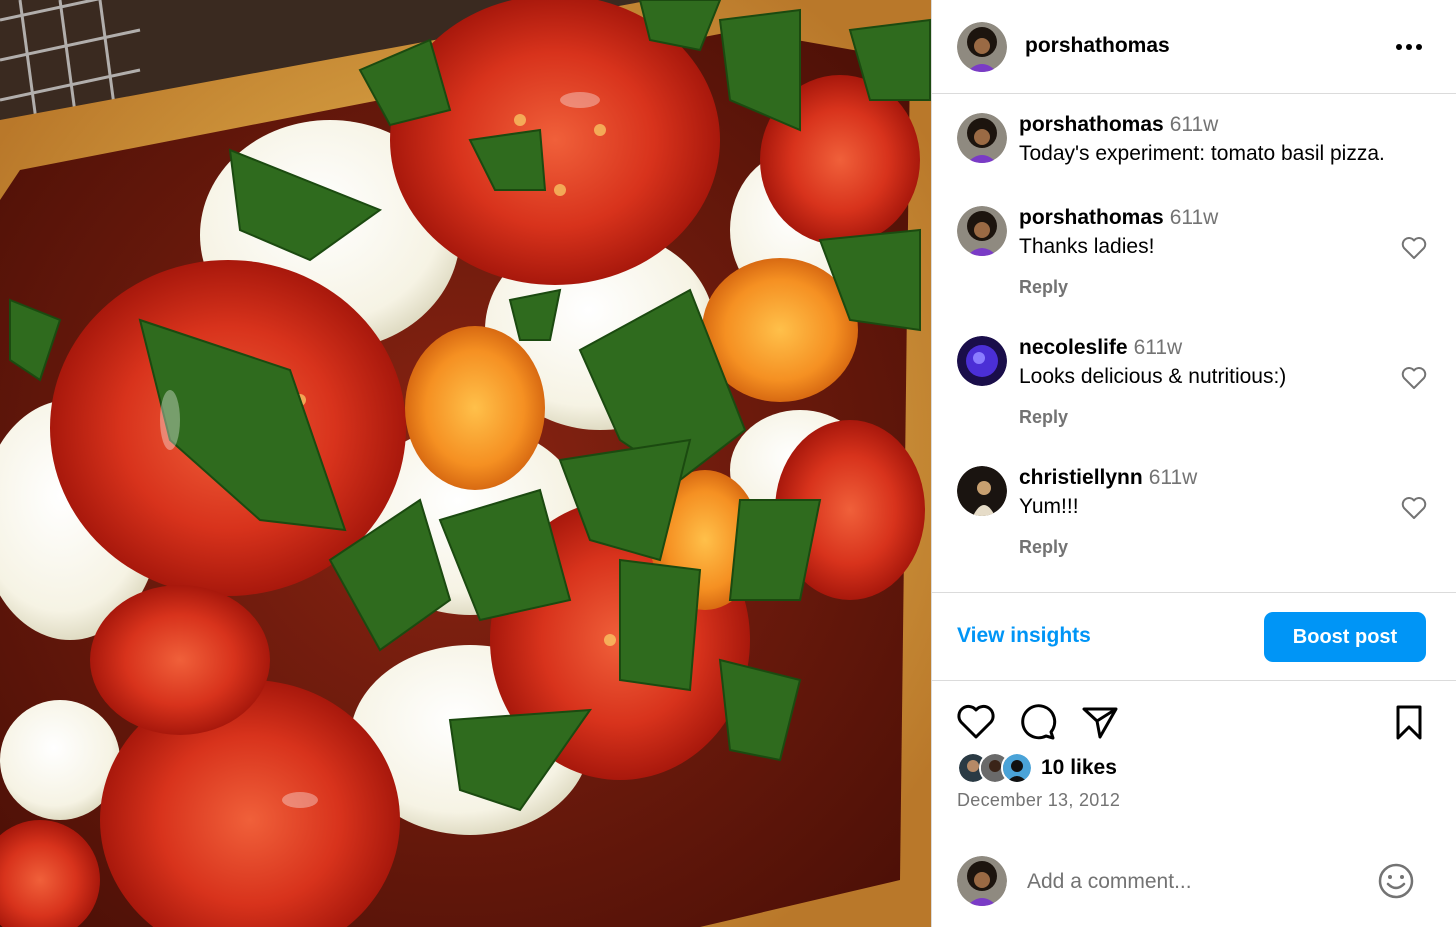 Image resolution: width=1456 pixels, height=927 pixels. Describe the element at coordinates (1017, 768) in the screenshot. I see `liker-avatar` at that location.